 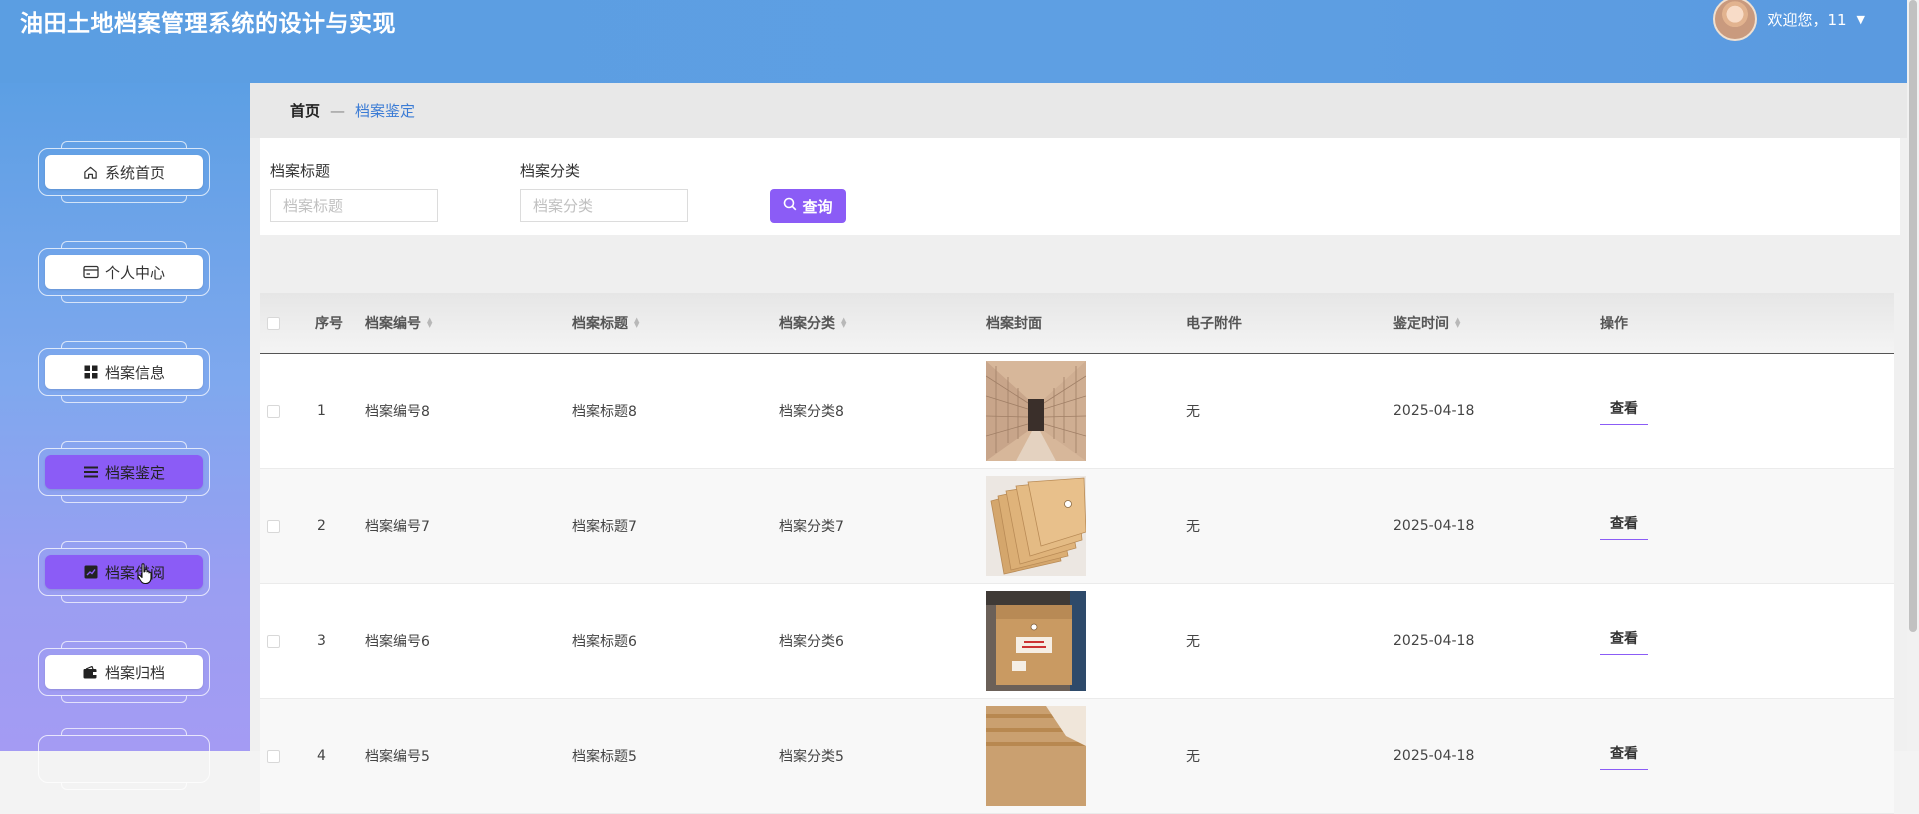 What do you see at coordinates (208, 24) in the screenshot?
I see `app-title: 油田土地档案管理系统的设计与实现` at bounding box center [208, 24].